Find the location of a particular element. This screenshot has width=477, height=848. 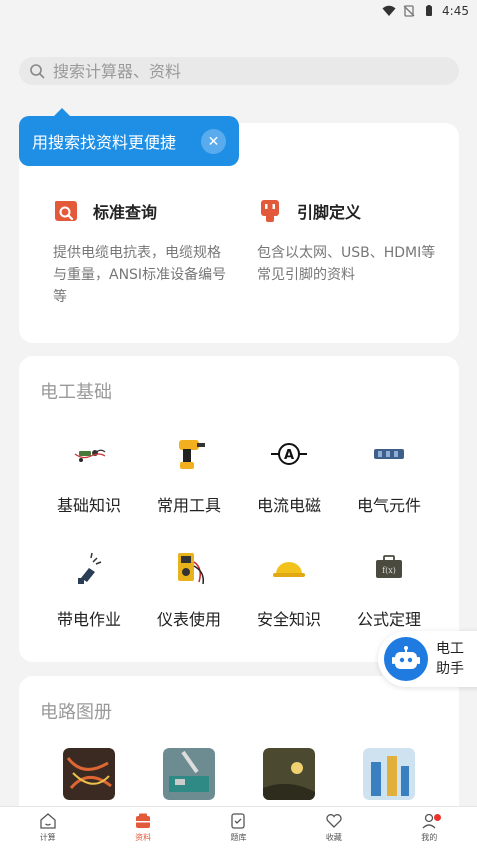

ammeter-icon: A is located at coordinates (289, 454).